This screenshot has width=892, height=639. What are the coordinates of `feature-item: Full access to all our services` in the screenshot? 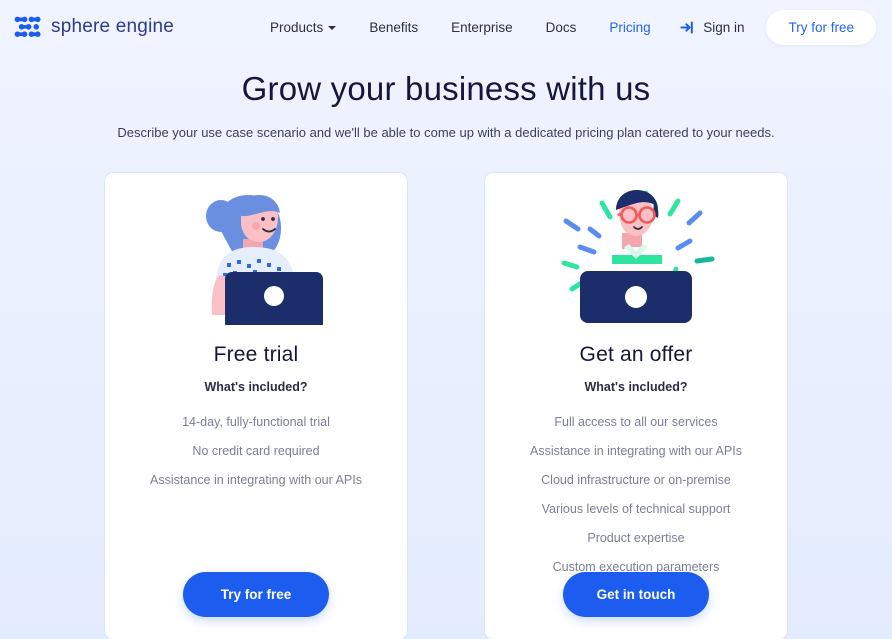 It's located at (636, 422).